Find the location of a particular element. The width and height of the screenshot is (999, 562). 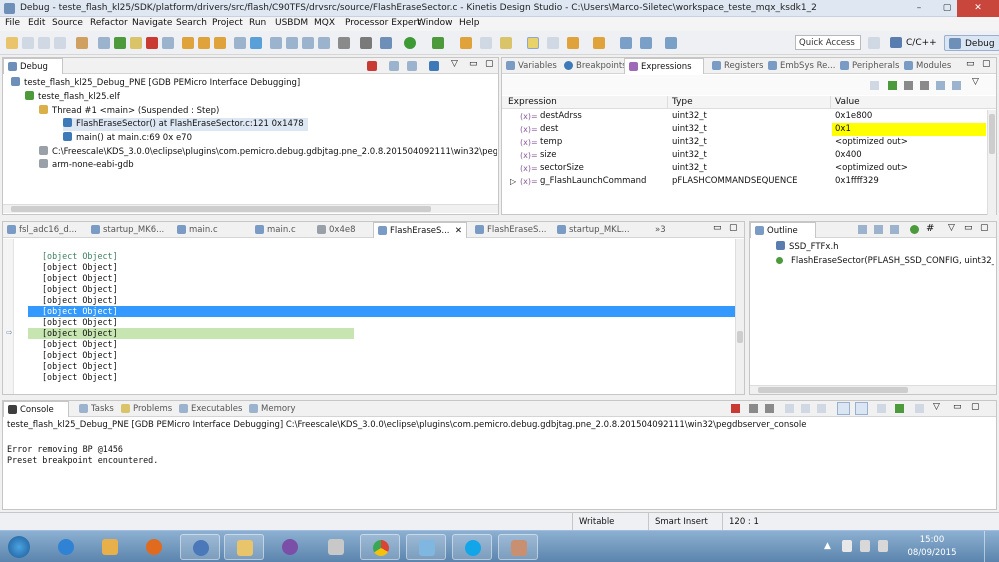

menu-help: Help is located at coordinates (469, 23).